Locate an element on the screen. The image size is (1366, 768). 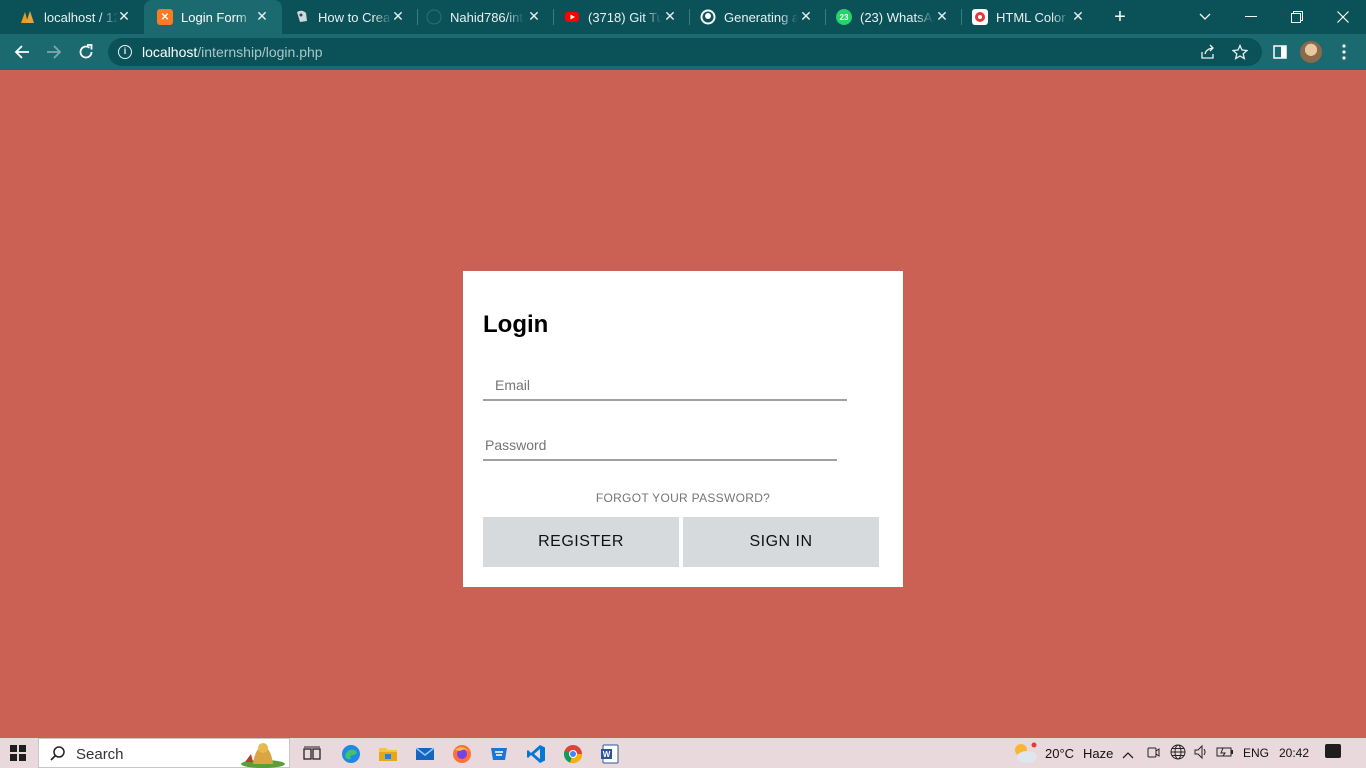
weather-temperature: 20°C is located at coordinates (1059, 753).